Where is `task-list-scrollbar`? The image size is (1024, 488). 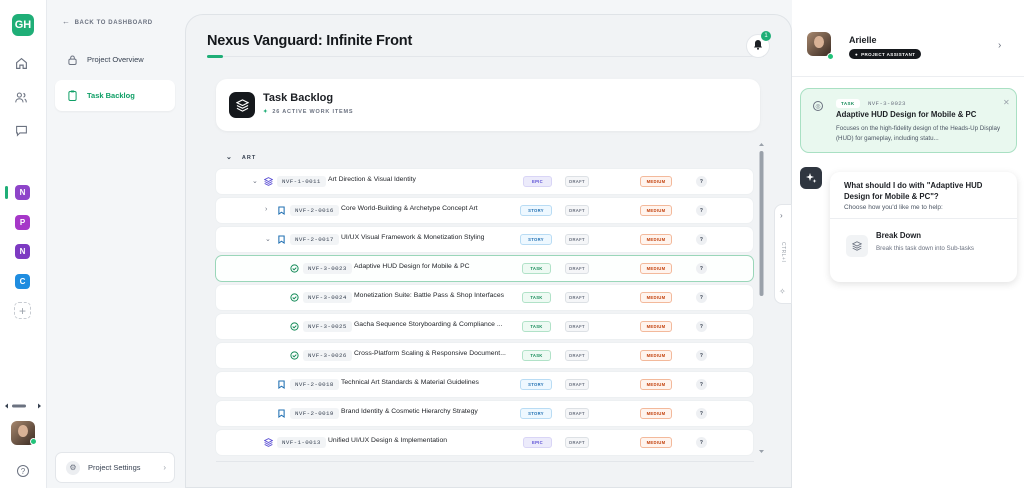 task-list-scrollbar is located at coordinates (761, 298).